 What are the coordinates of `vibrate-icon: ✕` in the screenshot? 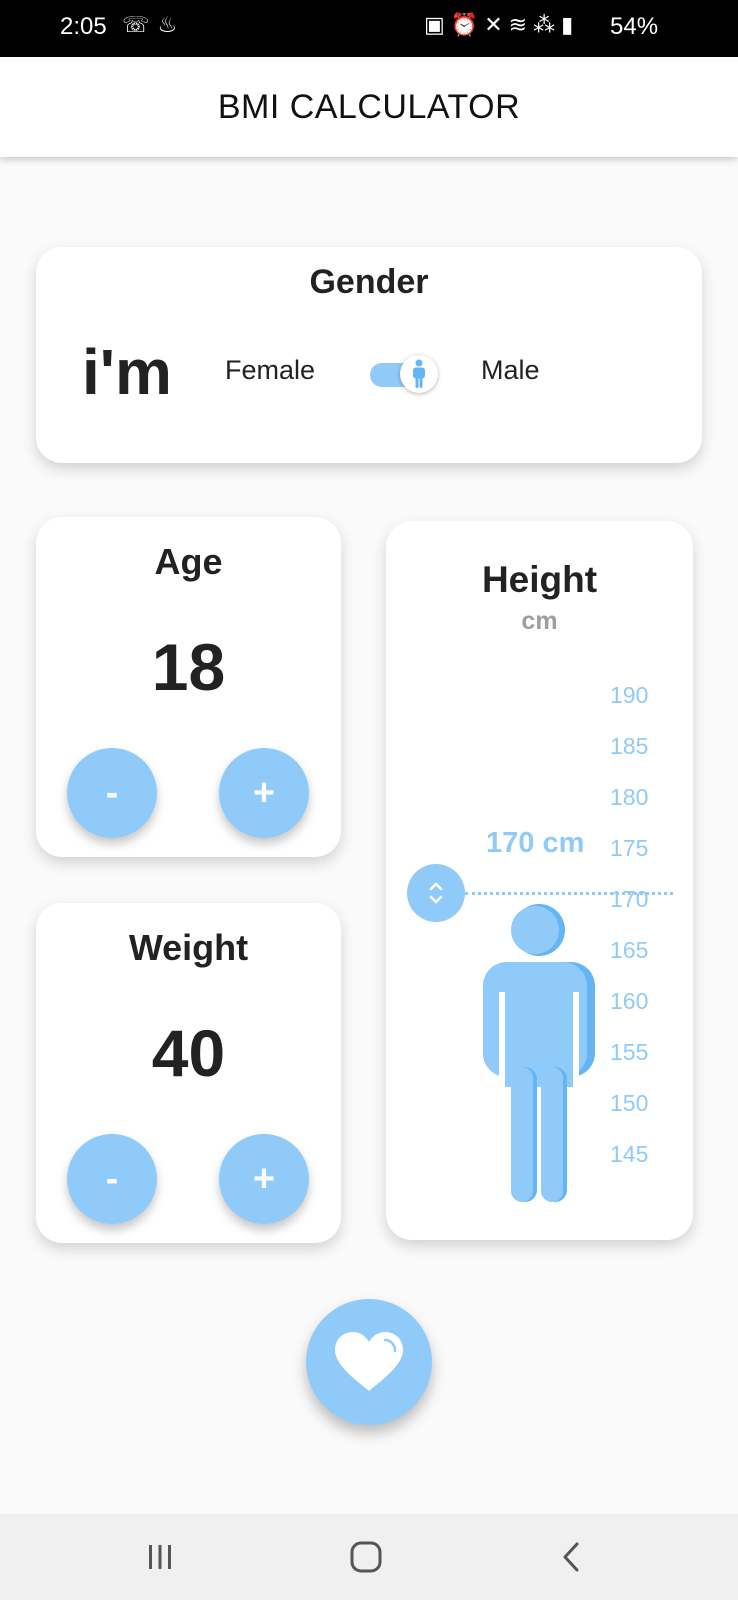 It's located at (496, 24).